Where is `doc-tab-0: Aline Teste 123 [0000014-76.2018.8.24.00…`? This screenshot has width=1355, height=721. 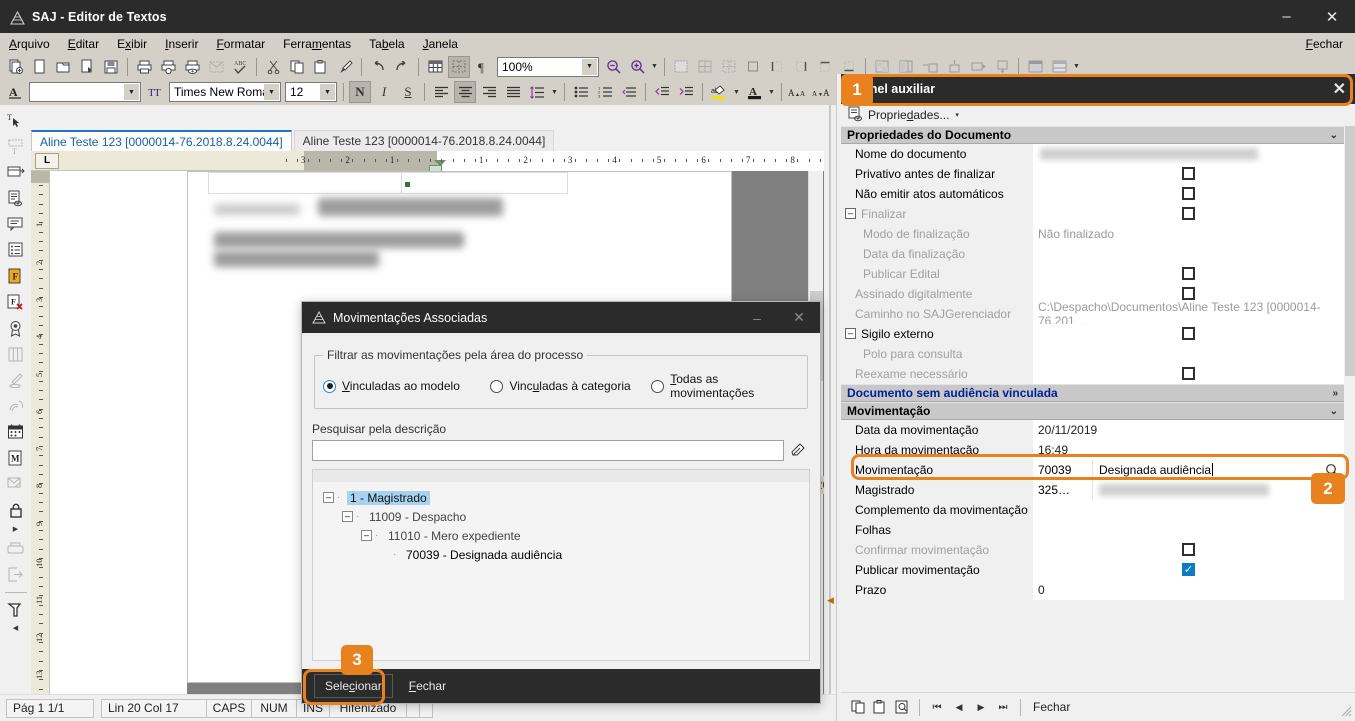
doc-tab-0: Aline Teste 123 [0000014-76.2018.8.24.00… is located at coordinates (161, 140).